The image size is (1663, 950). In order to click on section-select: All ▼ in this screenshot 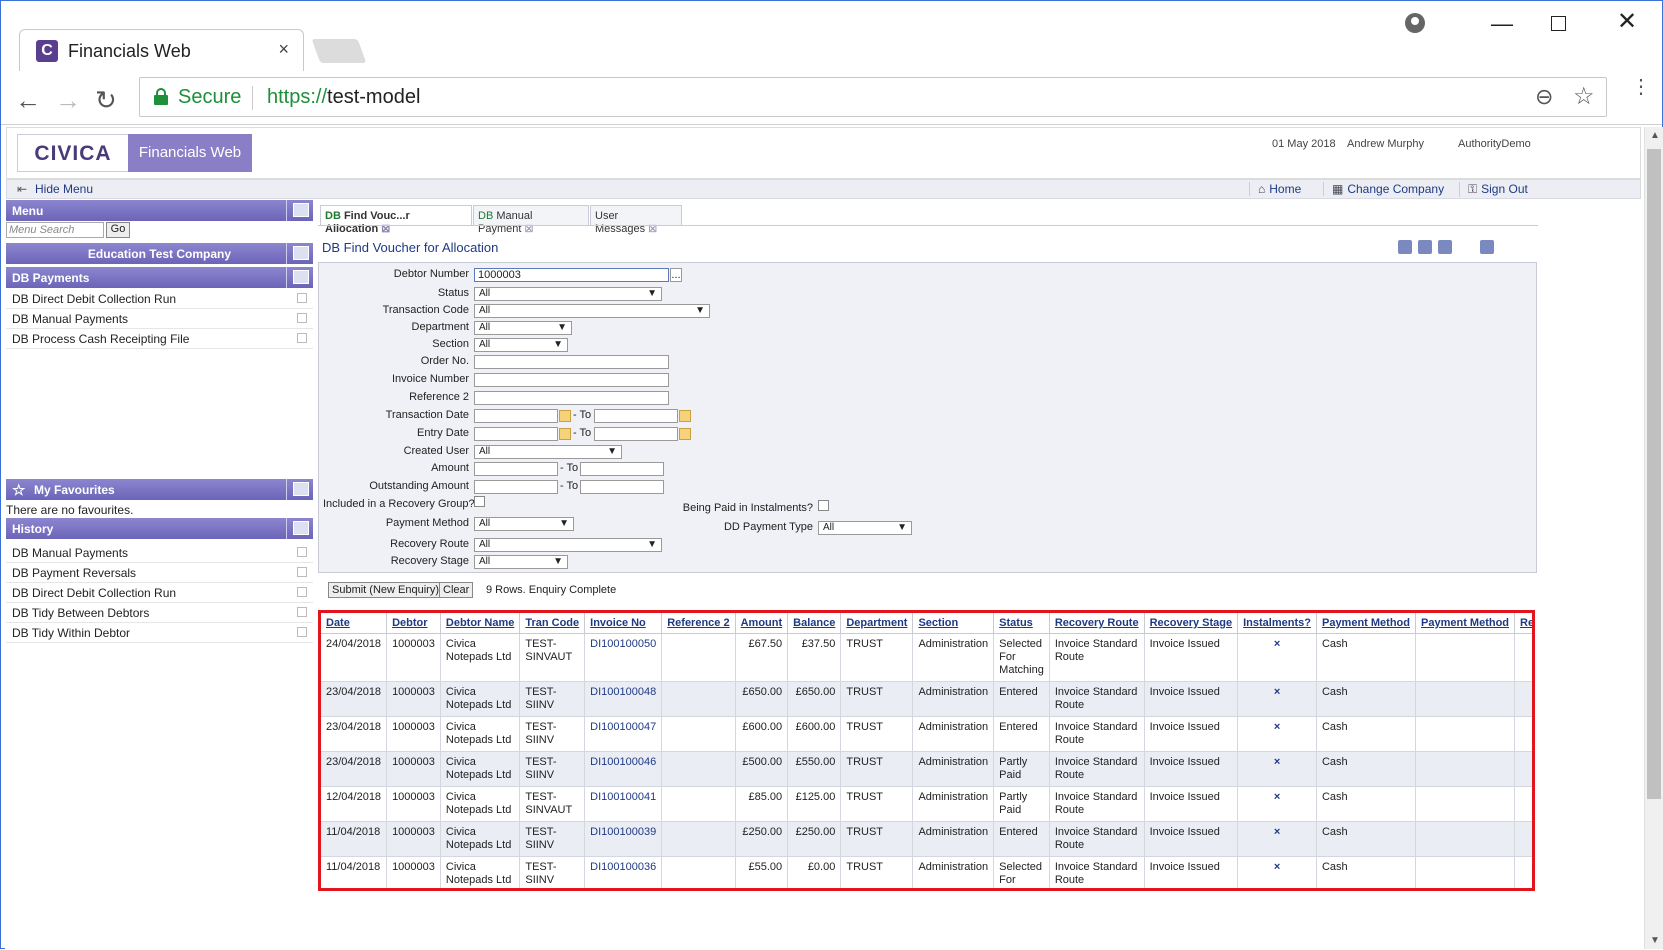, I will do `click(521, 345)`.